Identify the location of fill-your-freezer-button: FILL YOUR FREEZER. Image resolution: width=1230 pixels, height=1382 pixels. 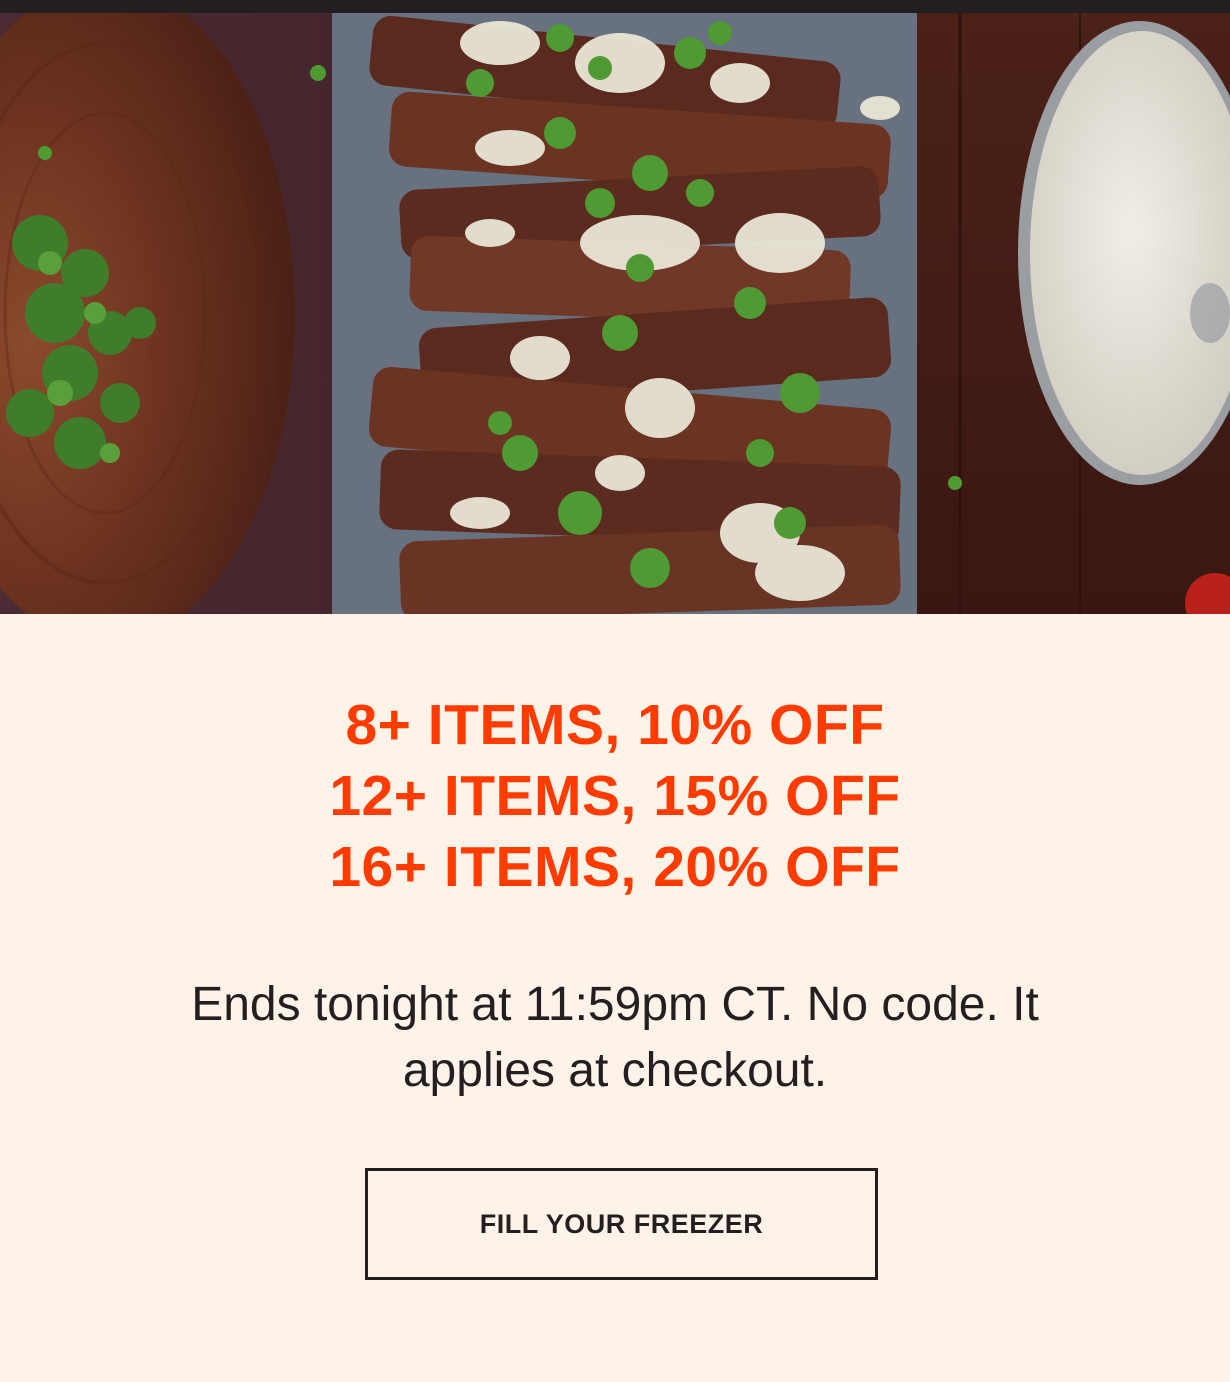
(621, 1224).